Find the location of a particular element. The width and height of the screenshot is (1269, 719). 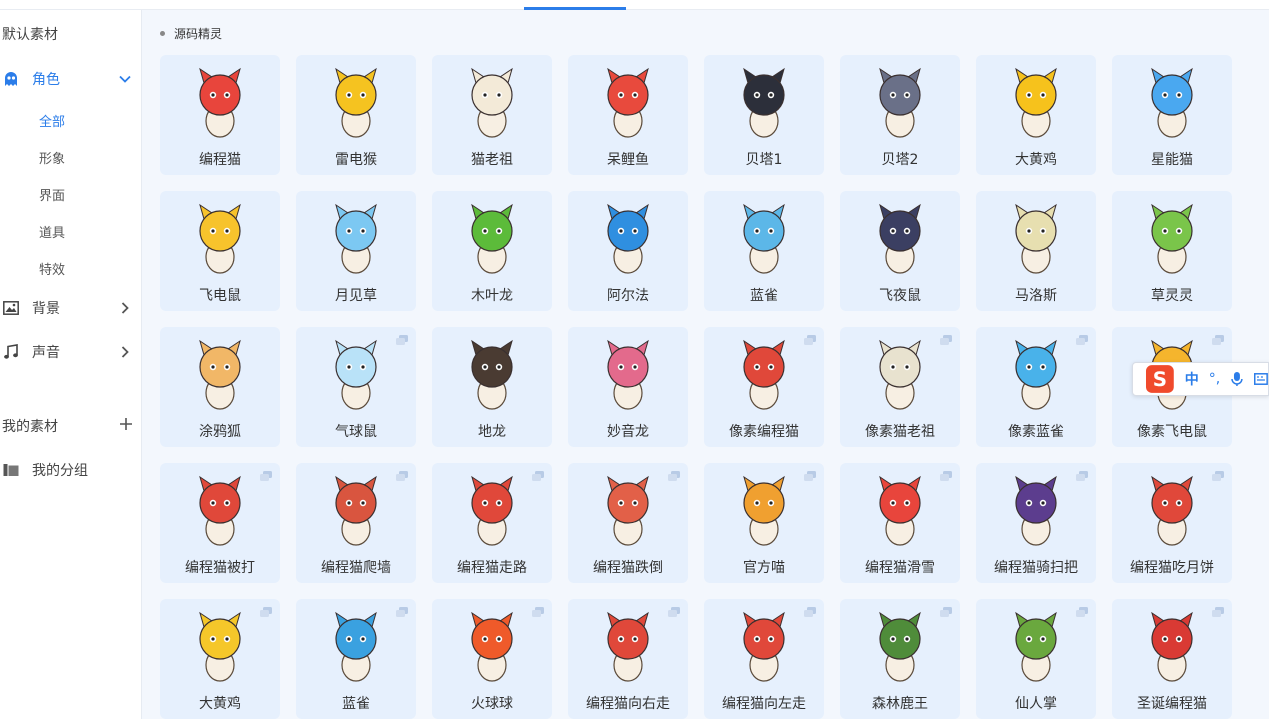

sidebar-item-role: 角色 is located at coordinates (71, 79).